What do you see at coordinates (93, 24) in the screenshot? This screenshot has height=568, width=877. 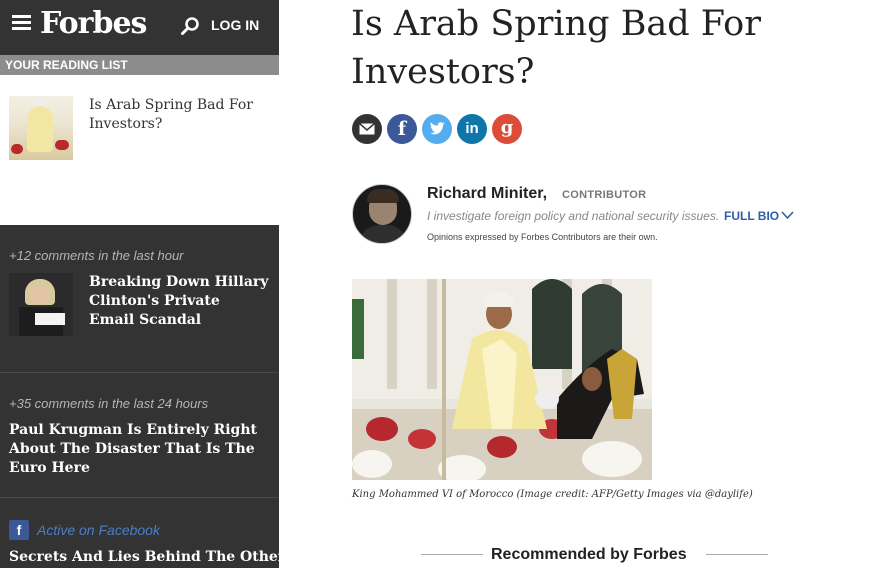 I see `forbes-logo: Forbes` at bounding box center [93, 24].